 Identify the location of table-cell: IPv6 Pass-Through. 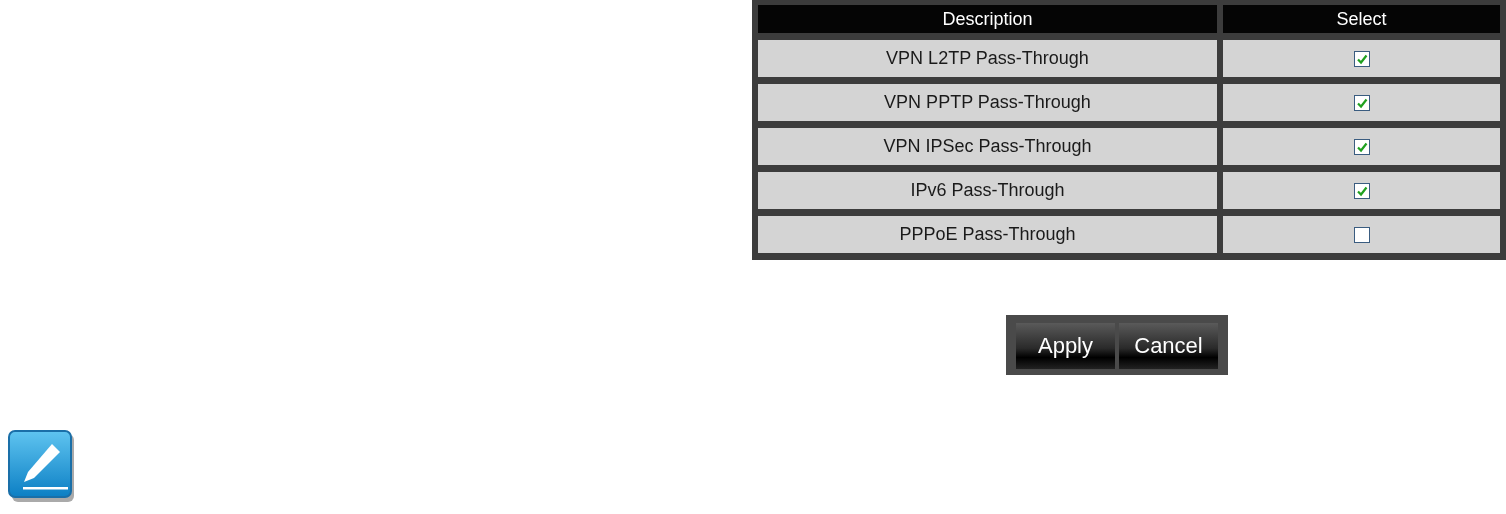
(987, 190).